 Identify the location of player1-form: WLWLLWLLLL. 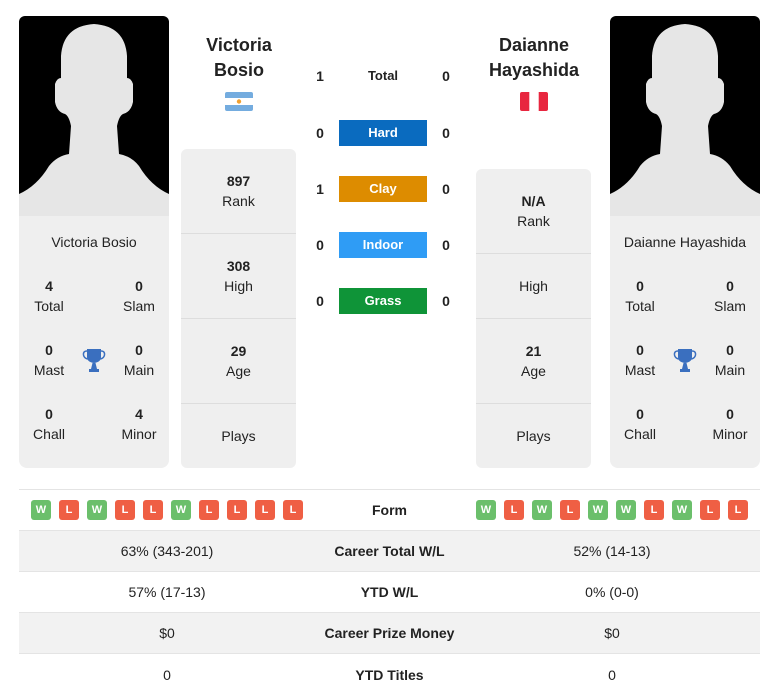
(167, 510).